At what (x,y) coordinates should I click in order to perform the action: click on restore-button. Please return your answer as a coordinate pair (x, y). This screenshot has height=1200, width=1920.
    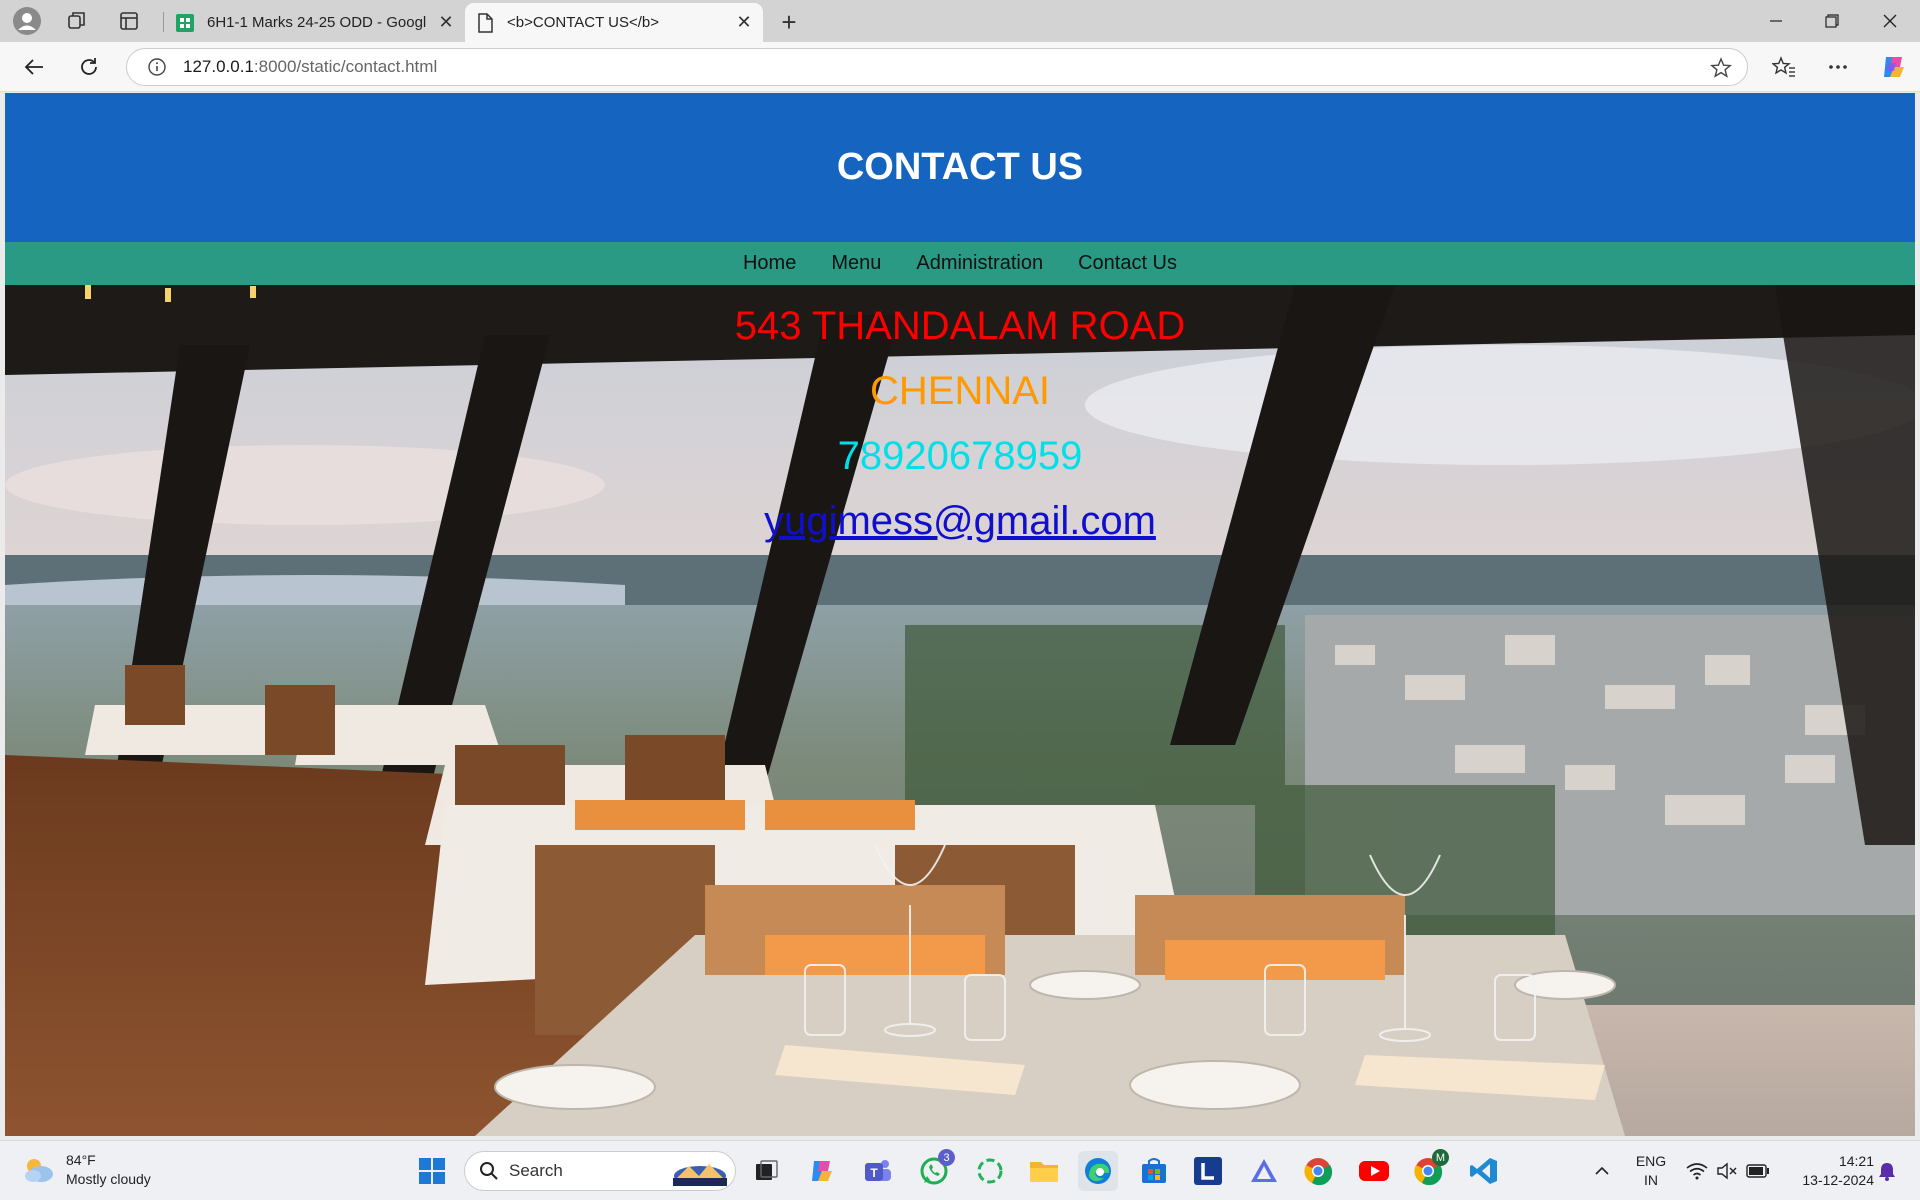
    Looking at the image, I should click on (1832, 21).